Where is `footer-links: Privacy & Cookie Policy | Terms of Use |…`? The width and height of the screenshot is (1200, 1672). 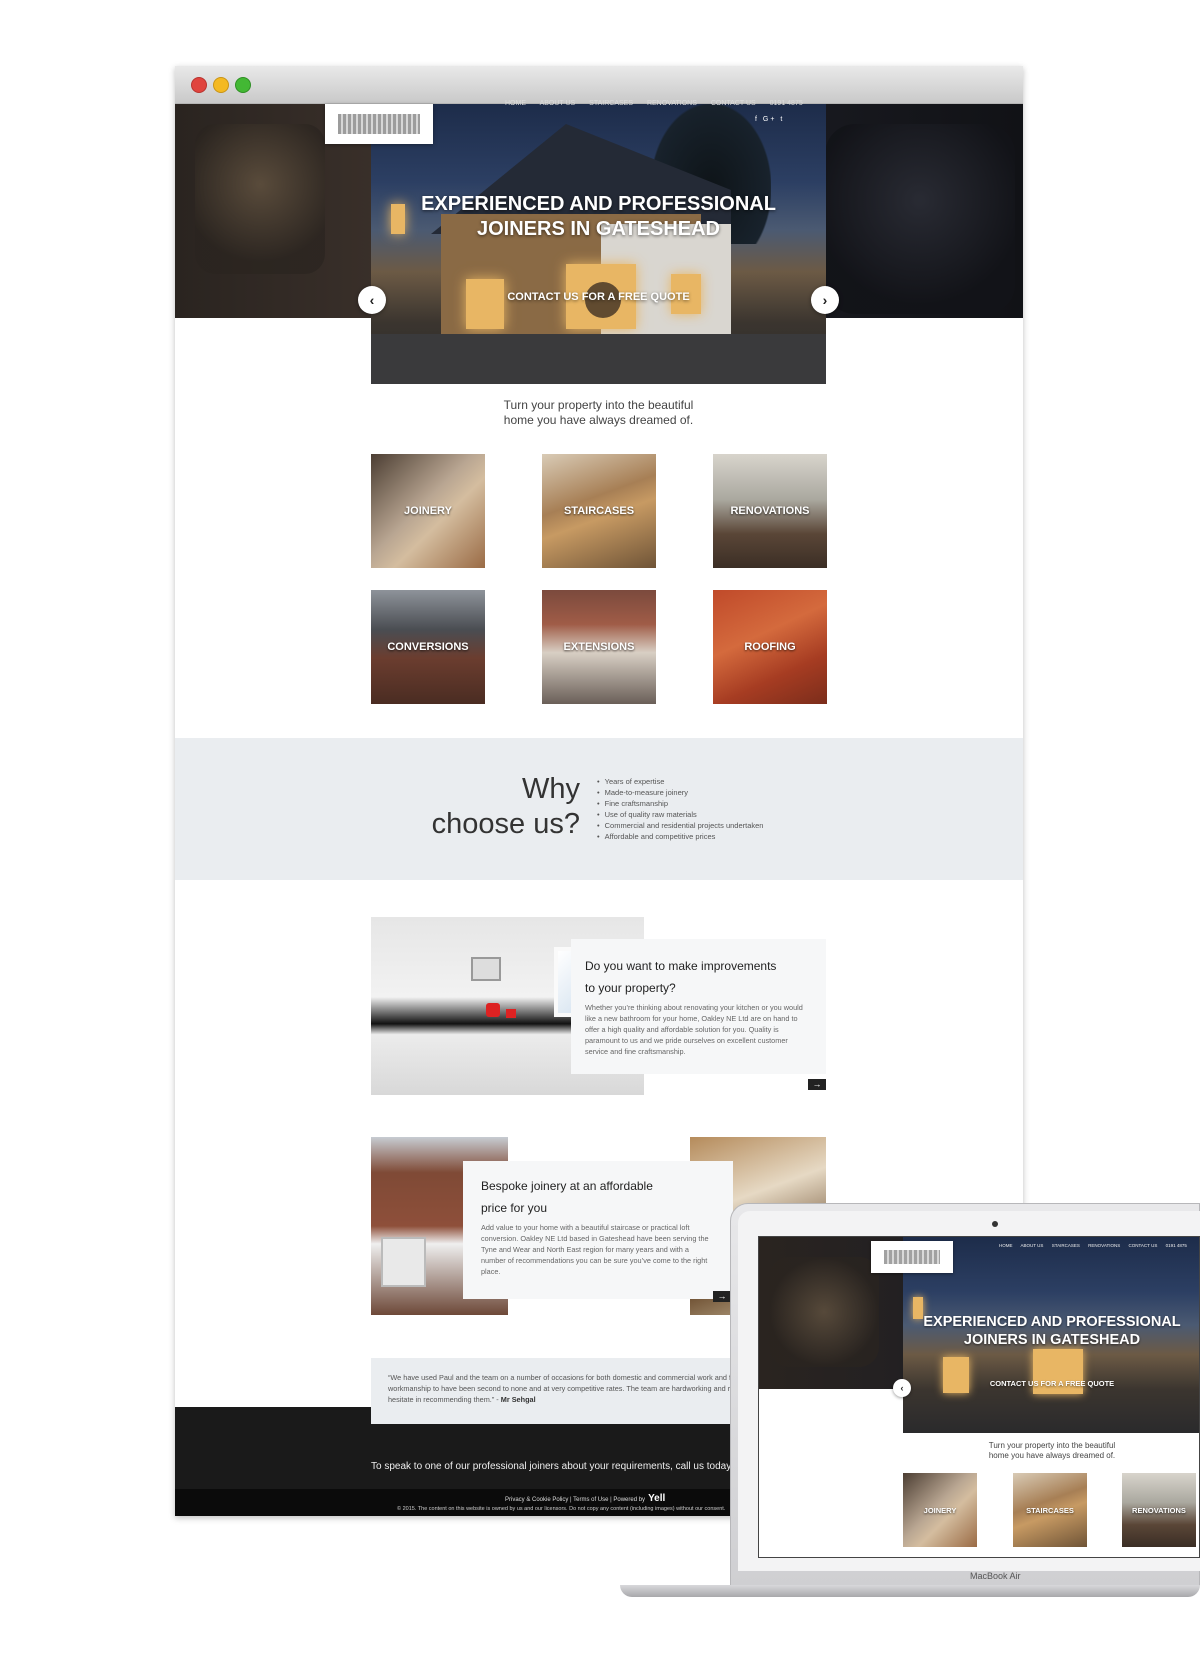 footer-links: Privacy & Cookie Policy | Terms of Use |… is located at coordinates (585, 1498).